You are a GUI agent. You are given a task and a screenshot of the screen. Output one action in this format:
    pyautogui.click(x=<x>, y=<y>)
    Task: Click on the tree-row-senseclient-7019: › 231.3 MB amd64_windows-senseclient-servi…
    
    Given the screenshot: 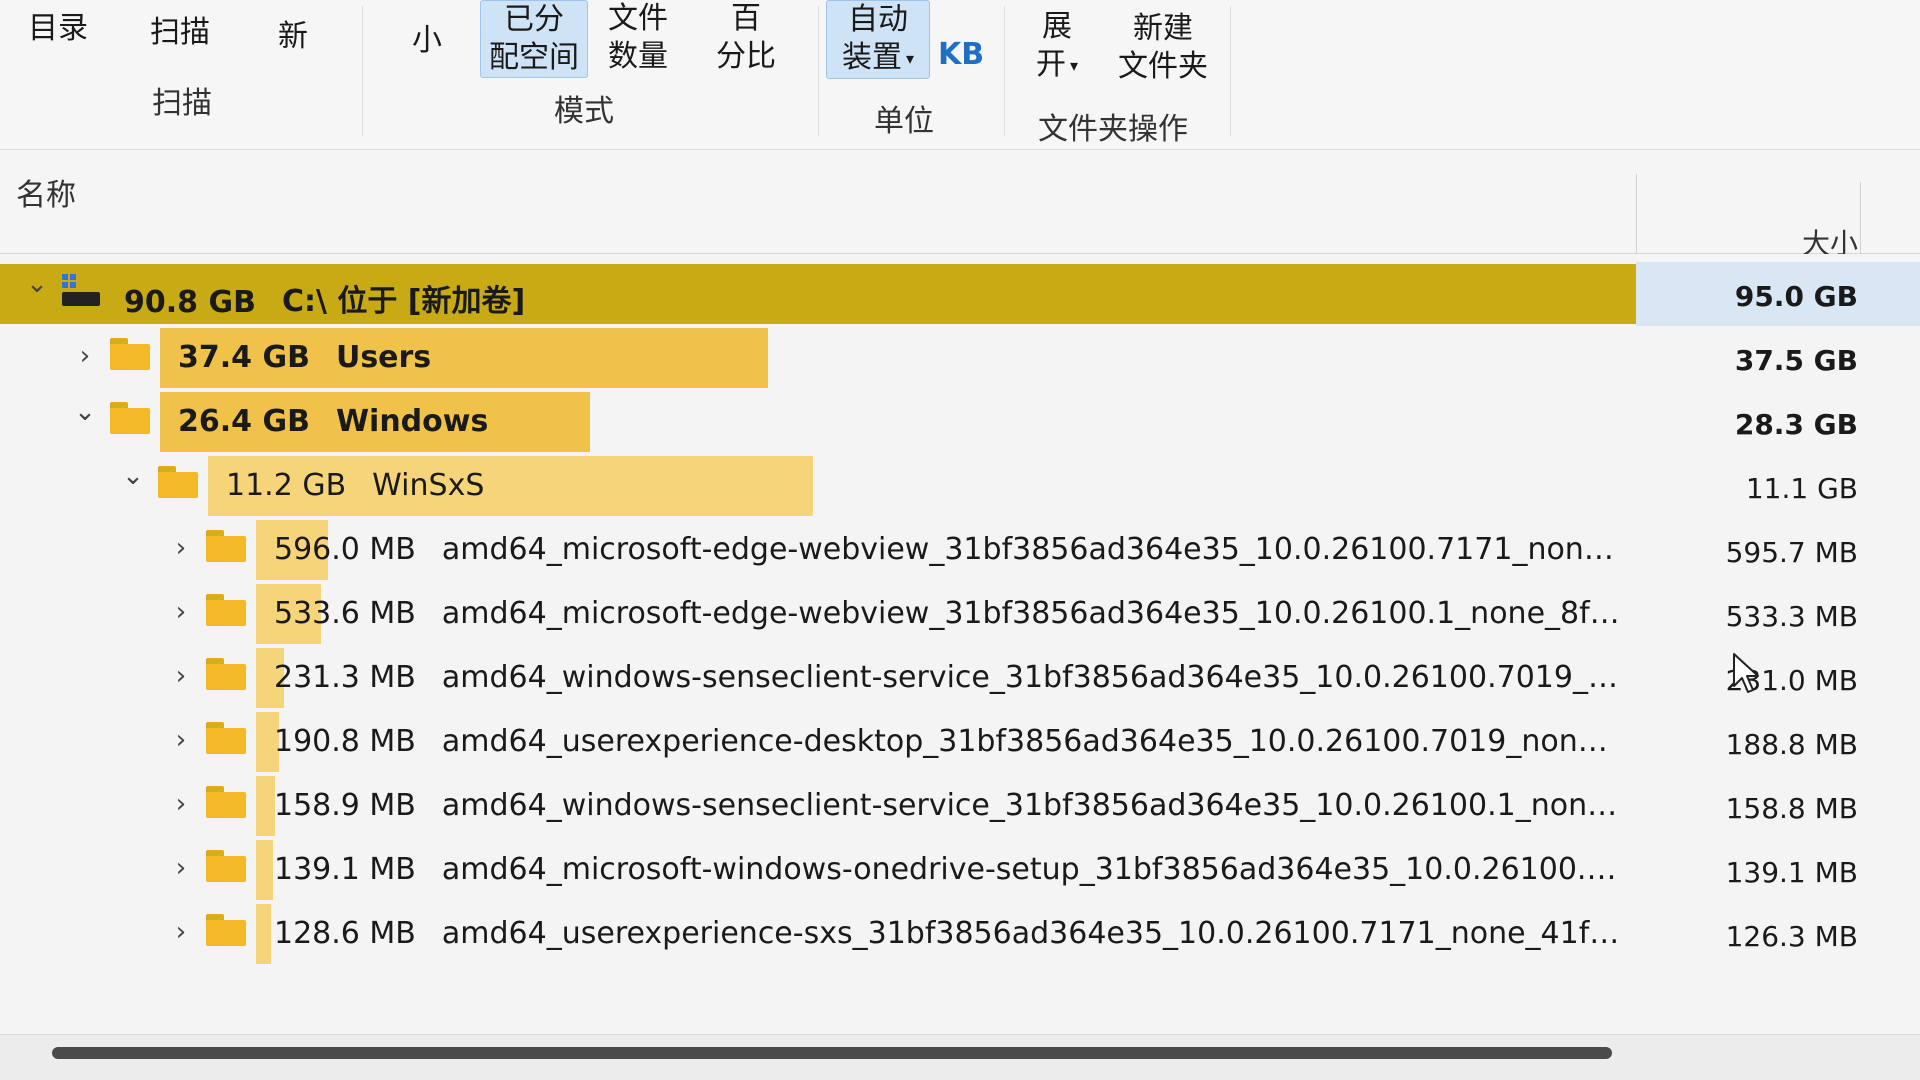 What is the action you would take?
    pyautogui.click(x=960, y=678)
    